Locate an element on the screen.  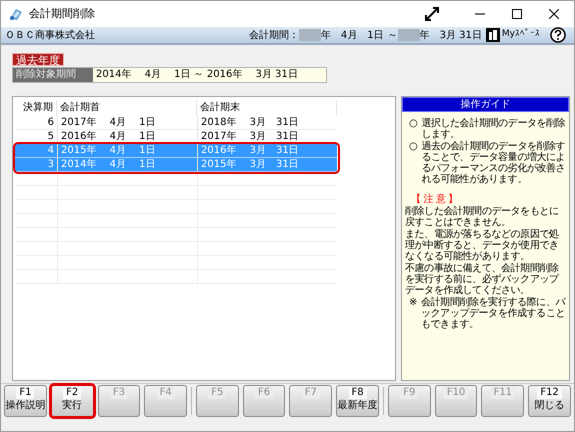
period-end: 年 3月 31日 is located at coordinates (451, 35).